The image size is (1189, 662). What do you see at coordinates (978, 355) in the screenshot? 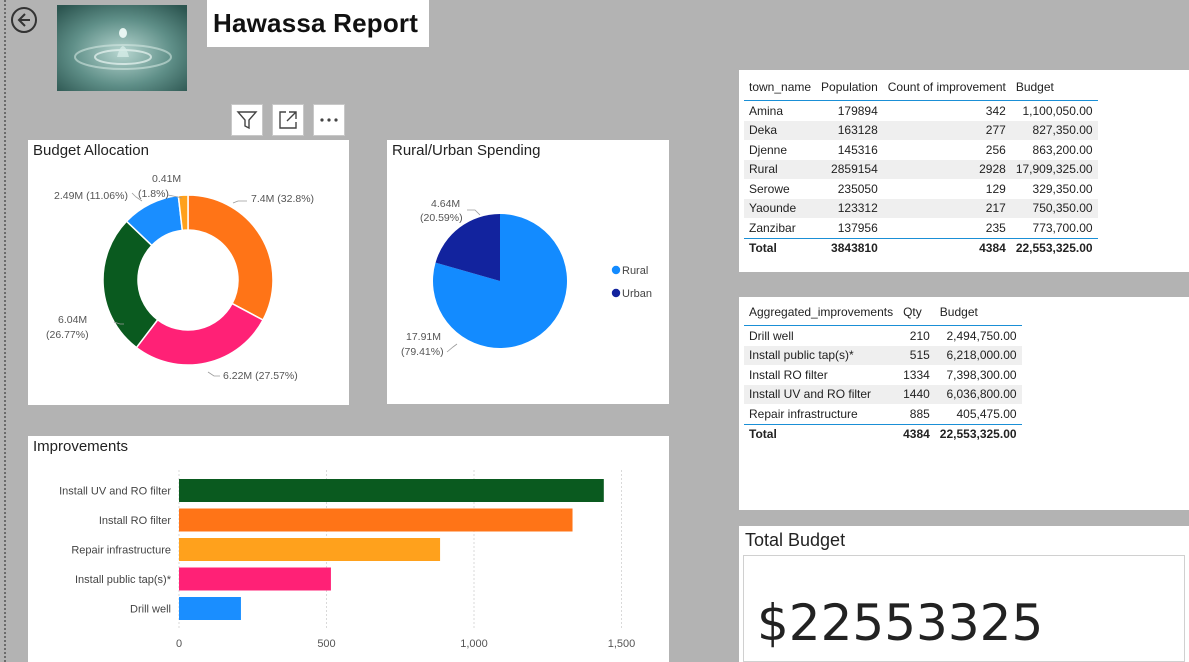
I see `cell-budget: 6,218,000.00` at bounding box center [978, 355].